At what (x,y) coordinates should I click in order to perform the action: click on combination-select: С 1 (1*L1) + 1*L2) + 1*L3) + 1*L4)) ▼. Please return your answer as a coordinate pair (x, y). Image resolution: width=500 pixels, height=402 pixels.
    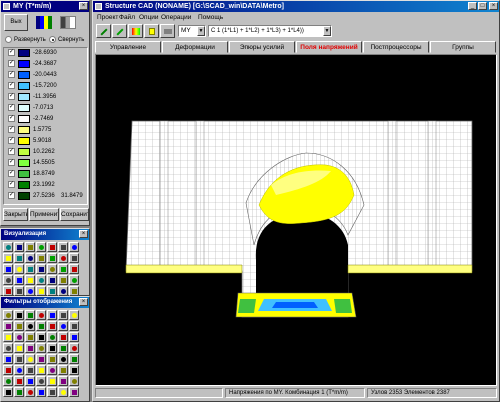
    Looking at the image, I should click on (270, 31).